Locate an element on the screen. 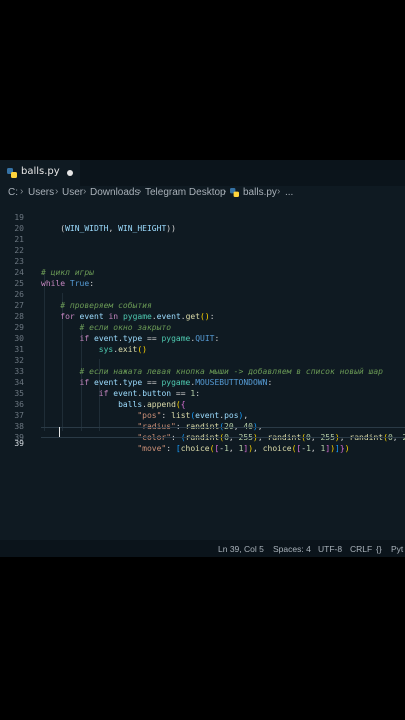  status-bar: Ln 39, Col 5 Spaces: 4 UTF-8 CRLF {} Pyt is located at coordinates (202, 548).